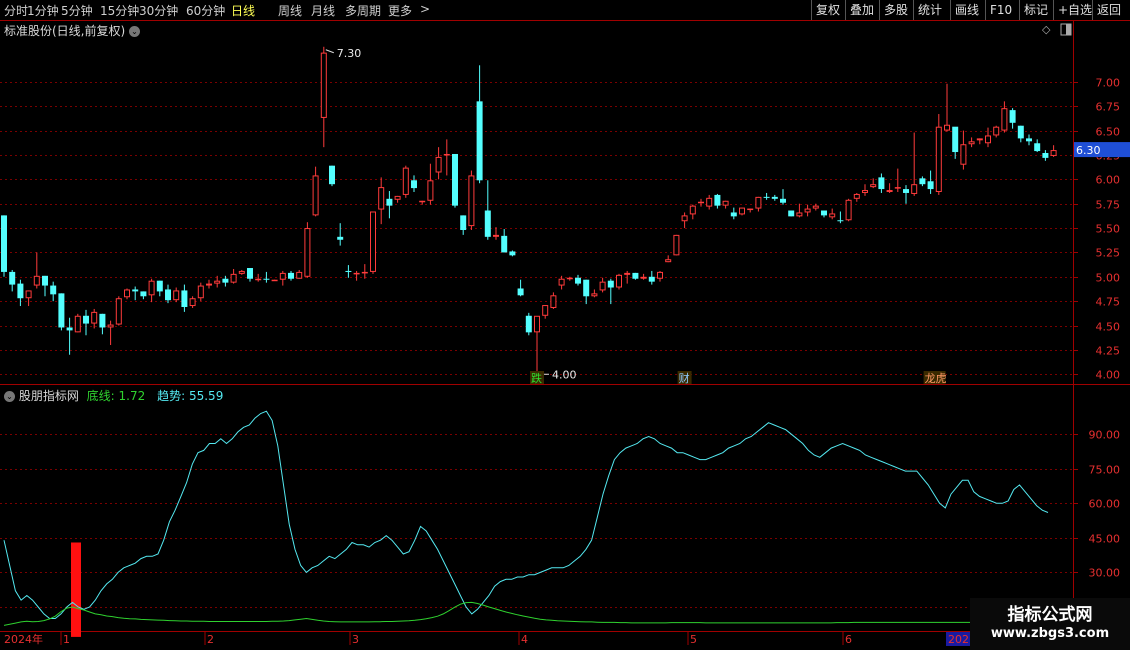 The width and height of the screenshot is (1130, 650). What do you see at coordinates (1108, 253) in the screenshot?
I see `price-tick-label: 5.25` at bounding box center [1108, 253].